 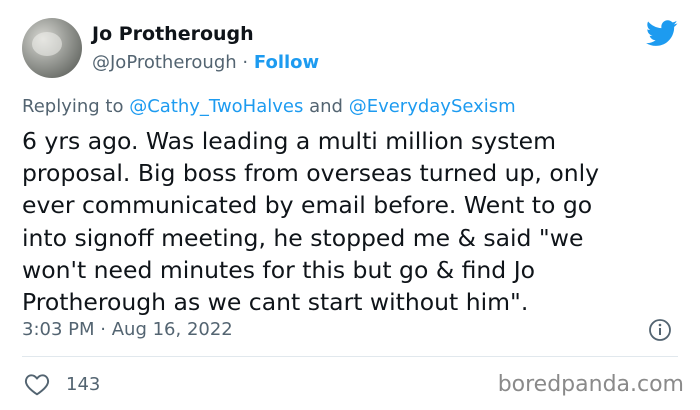 What do you see at coordinates (73, 106) in the screenshot?
I see `replying-prefix: Replying to` at bounding box center [73, 106].